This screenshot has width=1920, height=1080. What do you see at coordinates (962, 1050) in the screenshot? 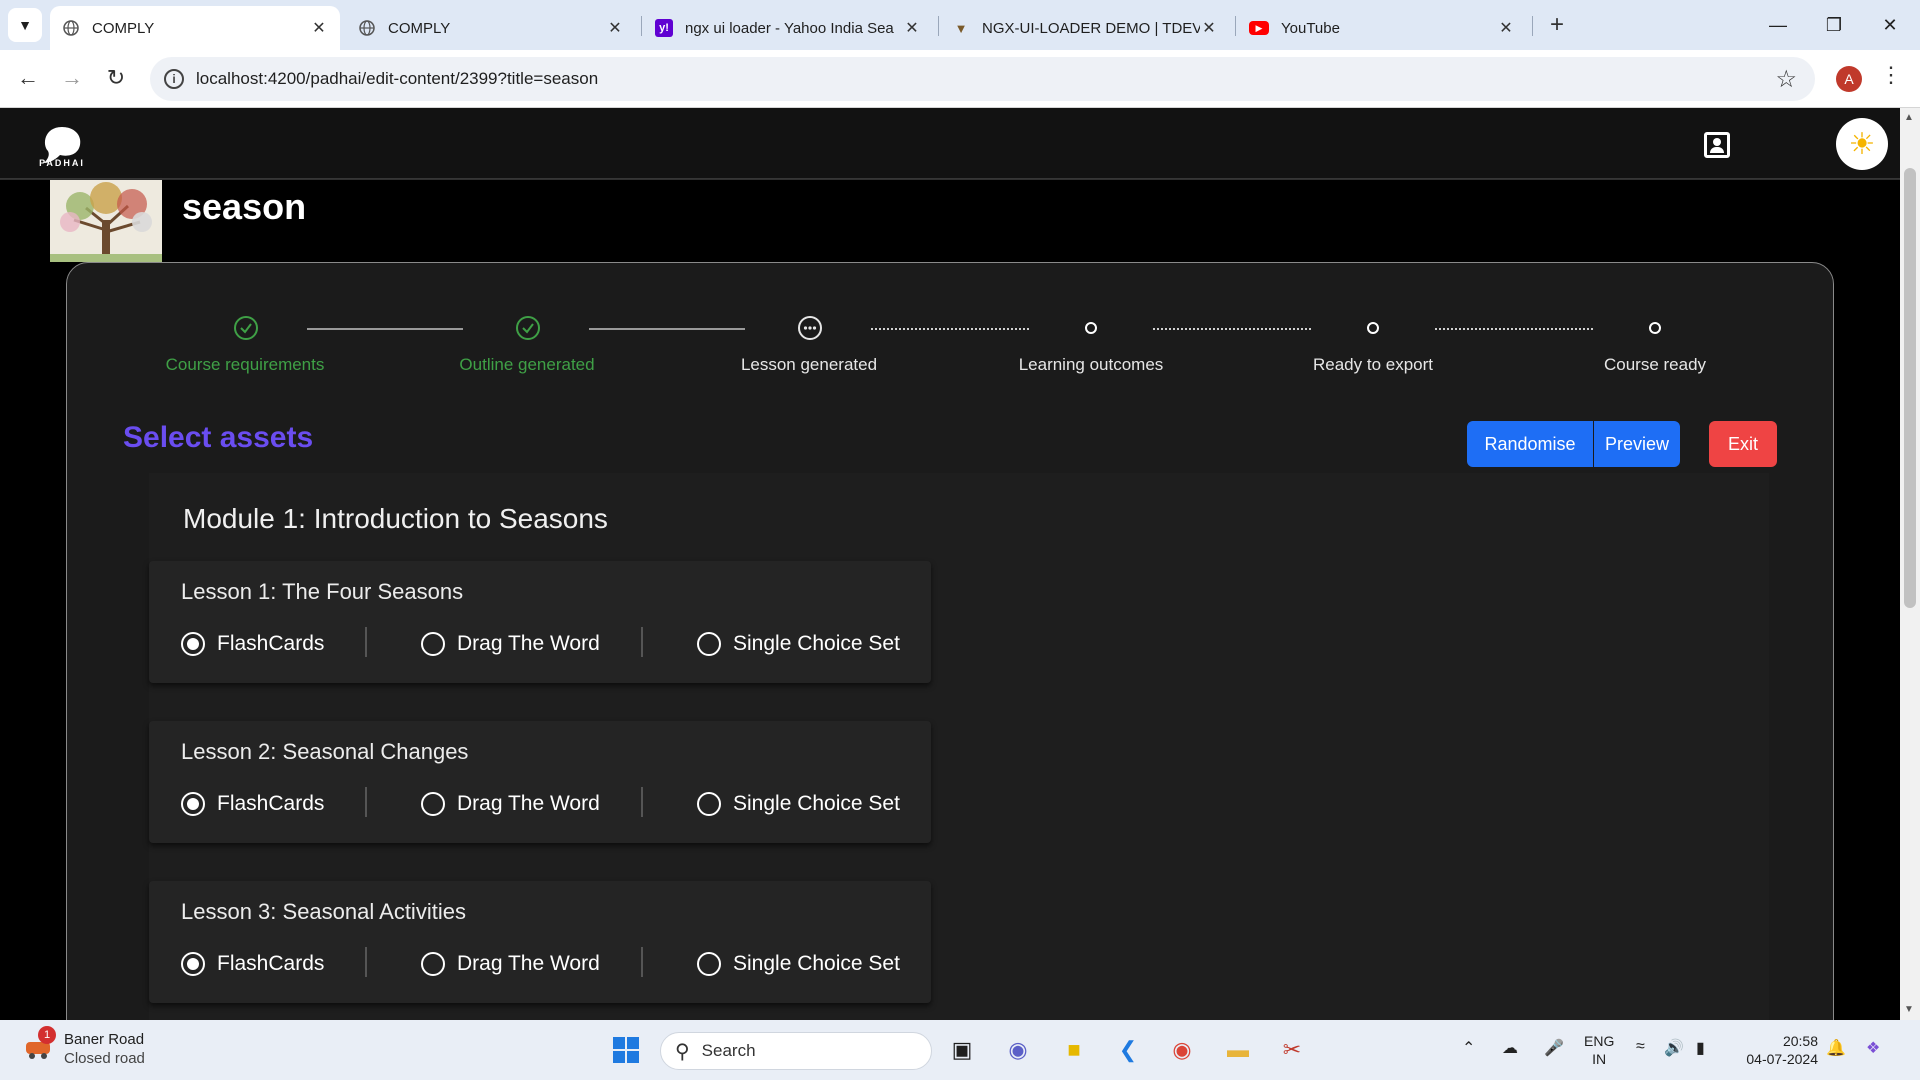
I see `task-view-icon: ▣` at bounding box center [962, 1050].